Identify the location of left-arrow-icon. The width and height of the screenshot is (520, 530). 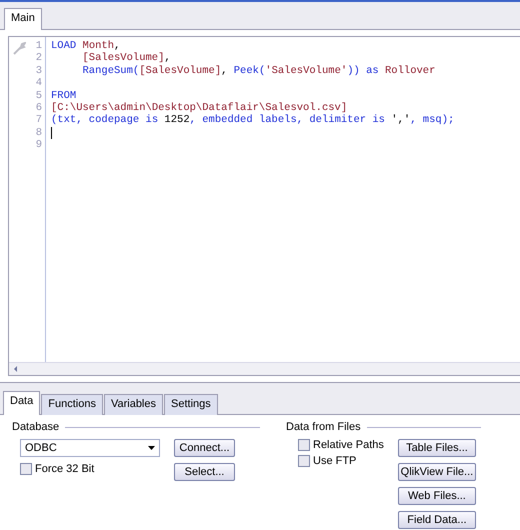
(16, 369).